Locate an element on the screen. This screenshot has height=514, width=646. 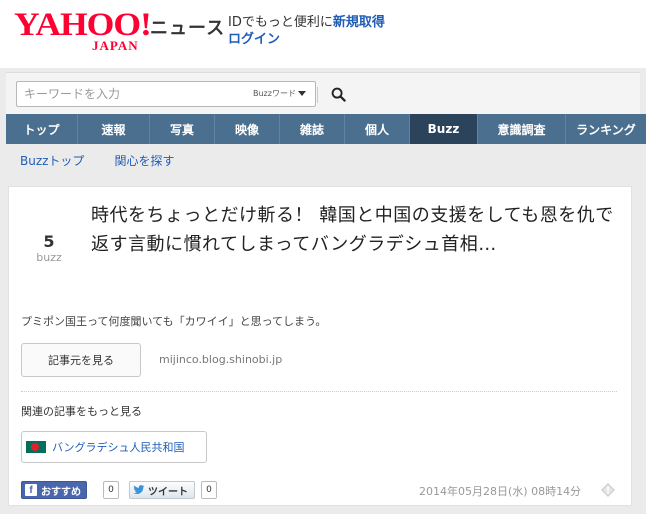
search-box: Buzzワード is located at coordinates (181, 94).